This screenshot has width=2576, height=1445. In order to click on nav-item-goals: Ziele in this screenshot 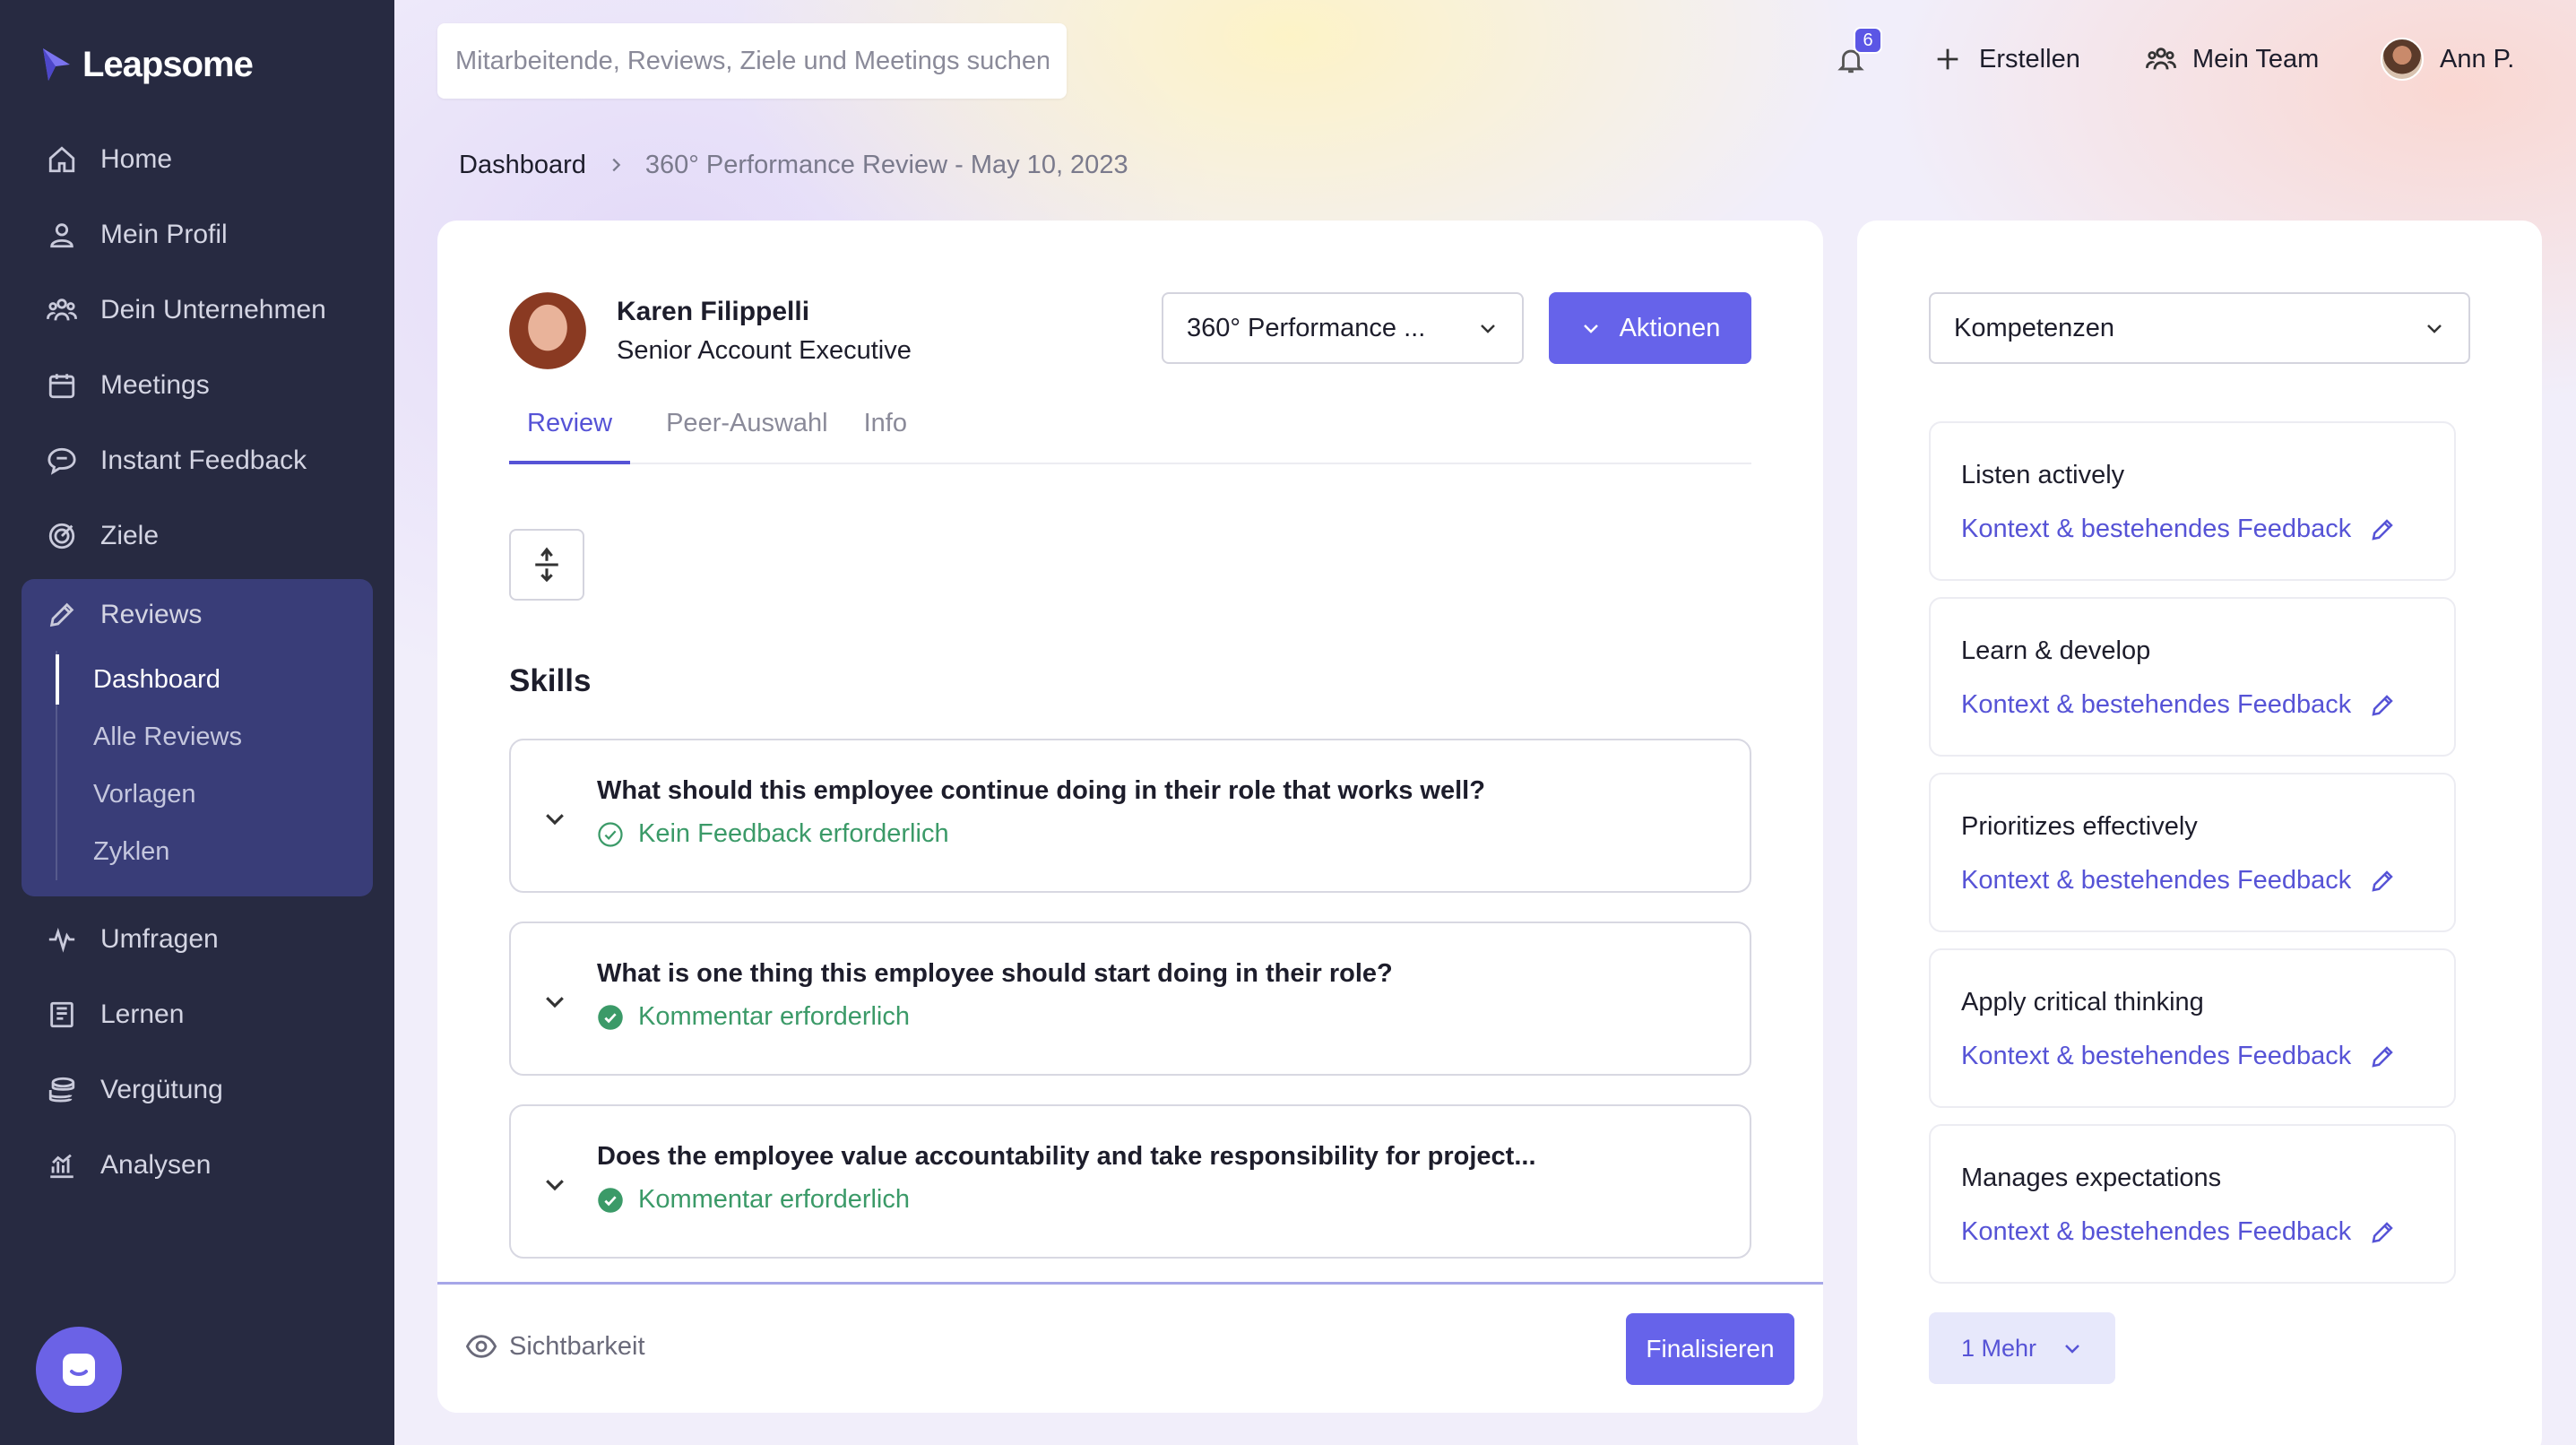, I will do `click(197, 536)`.